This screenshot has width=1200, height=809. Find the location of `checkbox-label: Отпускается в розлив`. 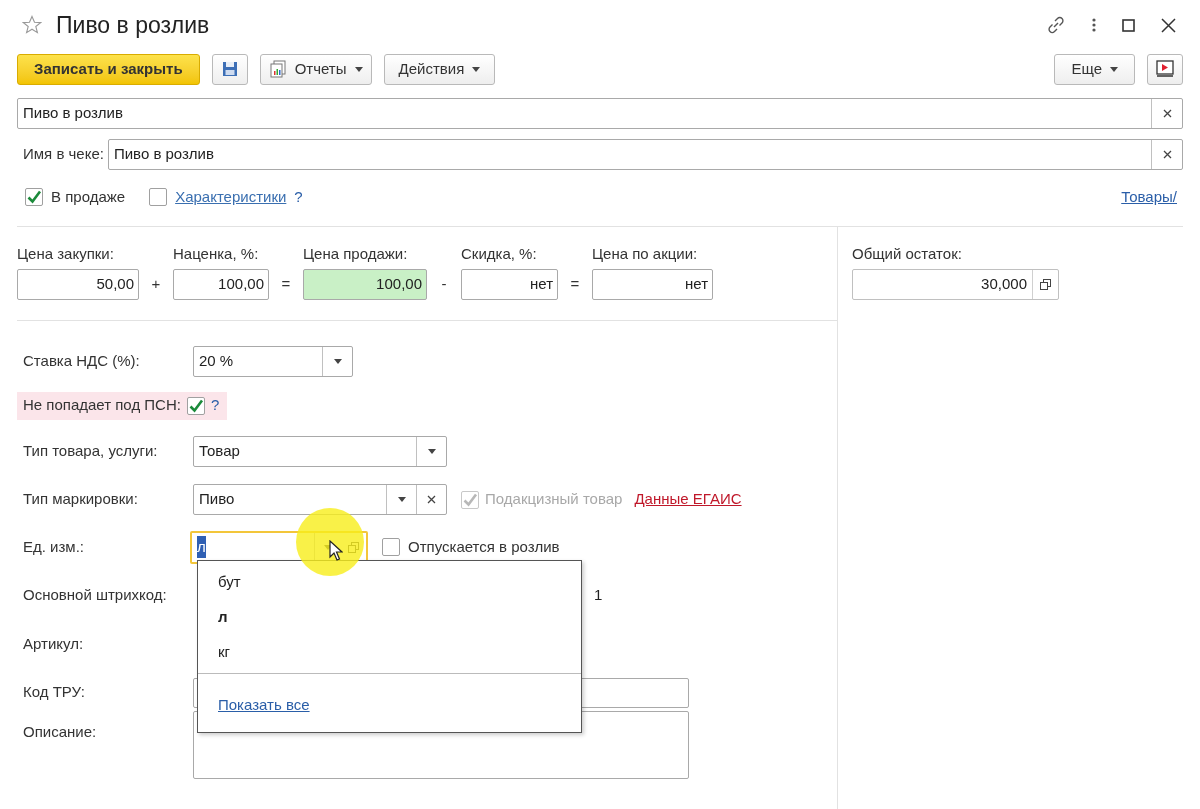

checkbox-label: Отпускается в розлив is located at coordinates (484, 546).